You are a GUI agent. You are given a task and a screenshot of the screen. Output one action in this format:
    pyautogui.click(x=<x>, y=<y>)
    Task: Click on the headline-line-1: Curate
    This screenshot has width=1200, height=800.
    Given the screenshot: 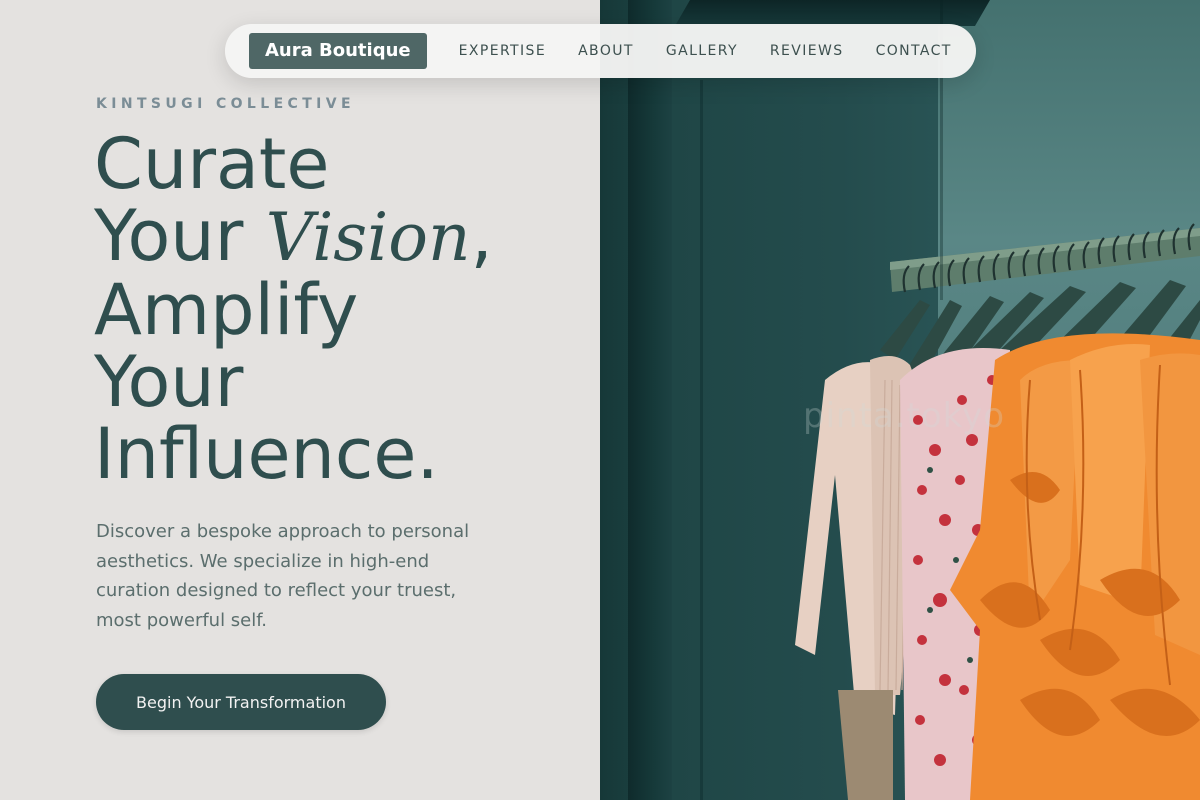 What is the action you would take?
    pyautogui.click(x=212, y=164)
    